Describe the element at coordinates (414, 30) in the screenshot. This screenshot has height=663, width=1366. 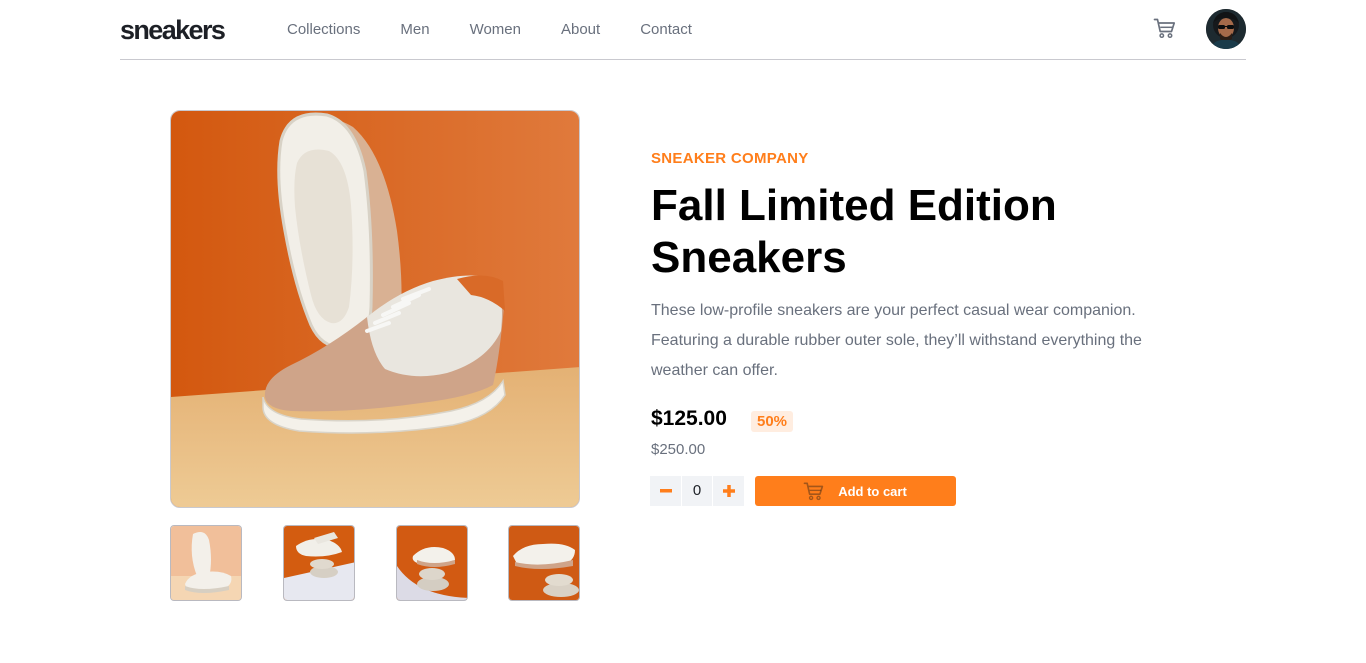
I see `nav-men: Men` at that location.